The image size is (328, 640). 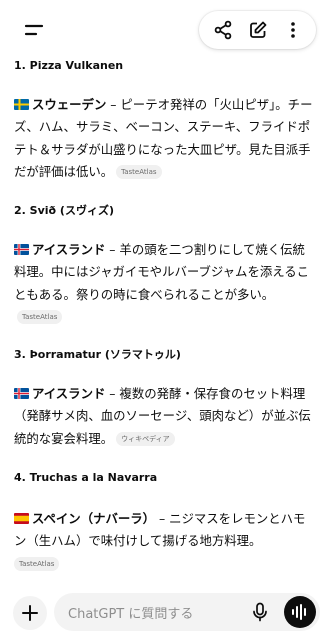 I want to click on menu-icon, so click(x=34, y=30).